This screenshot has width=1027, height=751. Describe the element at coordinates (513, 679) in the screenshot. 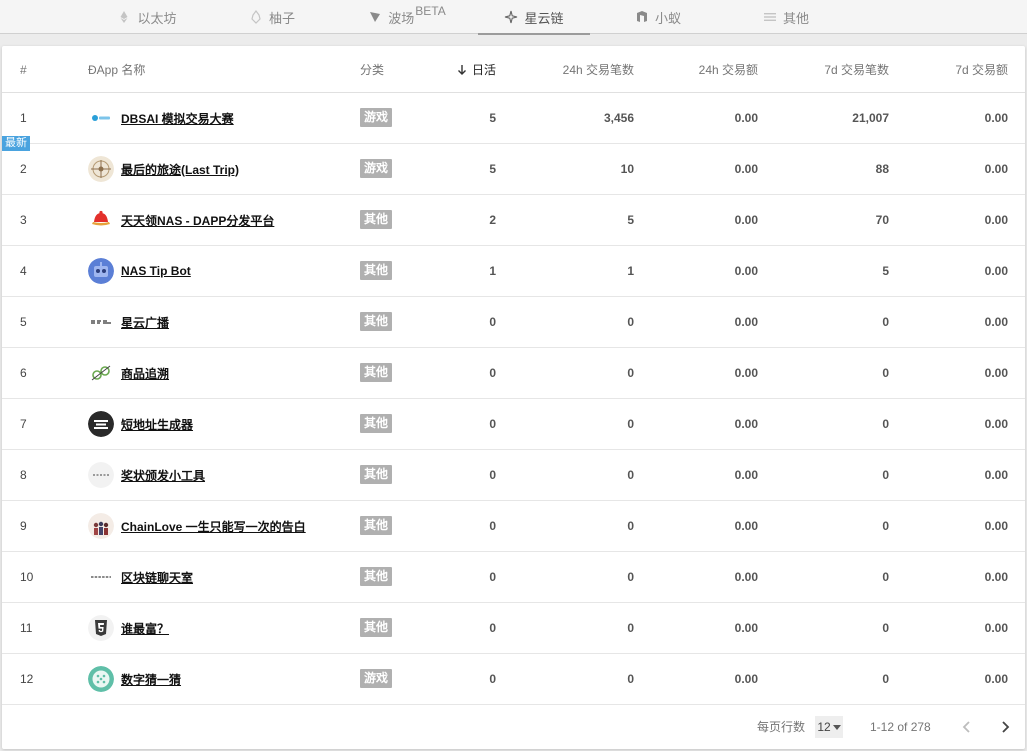

I see `table-row: 12 数字猜一猜 游戏 0 0 0.00 0 0.00` at that location.